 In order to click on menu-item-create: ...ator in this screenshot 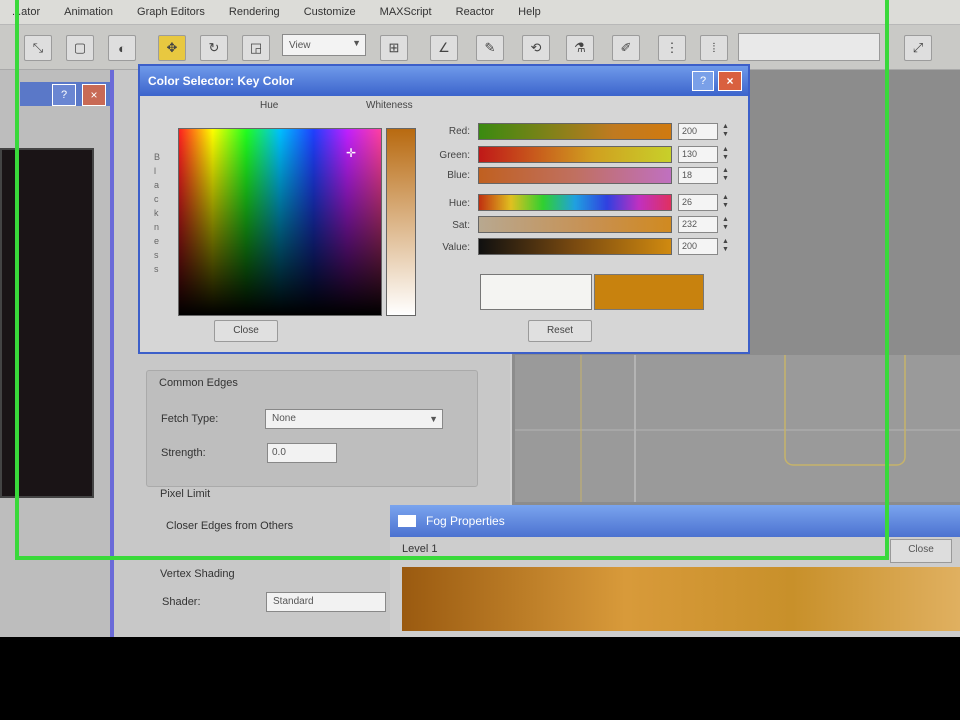, I will do `click(26, 12)`.